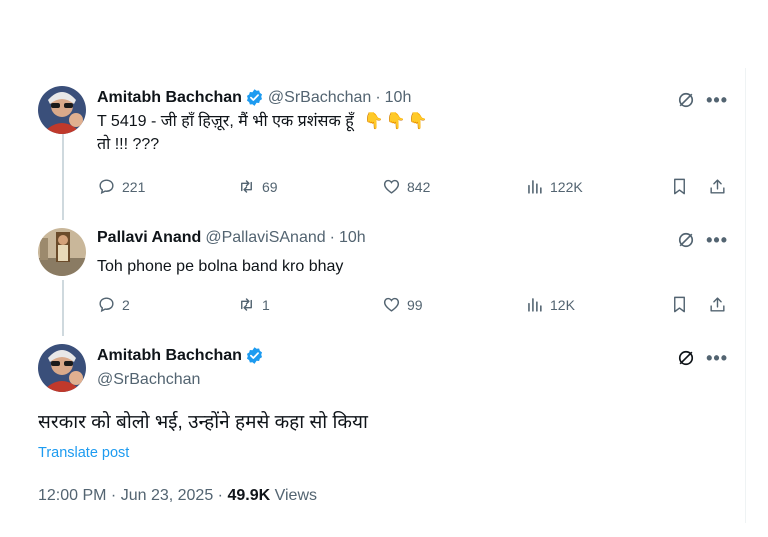 This screenshot has height=537, width=768. Describe the element at coordinates (128, 144) in the screenshot. I see `tweet-text-line: तो !!! ???` at that location.